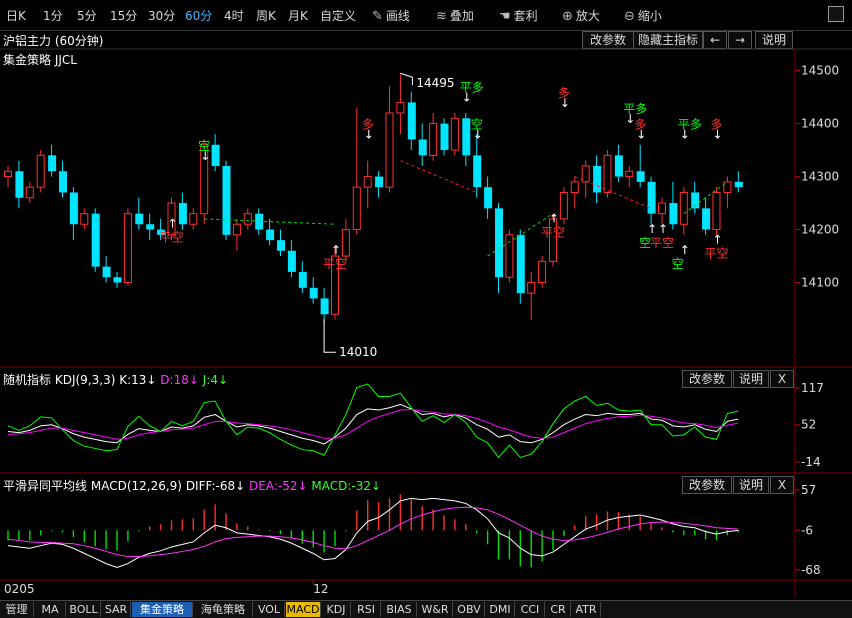  Describe the element at coordinates (812, 388) in the screenshot. I see `kdj-tick-label: 117` at that location.